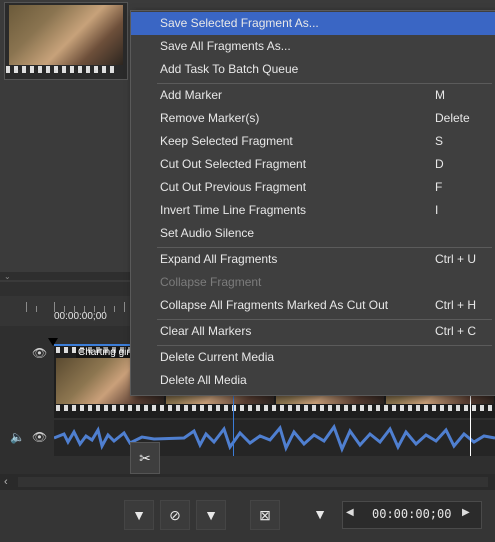 This screenshot has height=542, width=495. Describe the element at coordinates (145, 458) in the screenshot. I see `scissors-button: ✂` at that location.